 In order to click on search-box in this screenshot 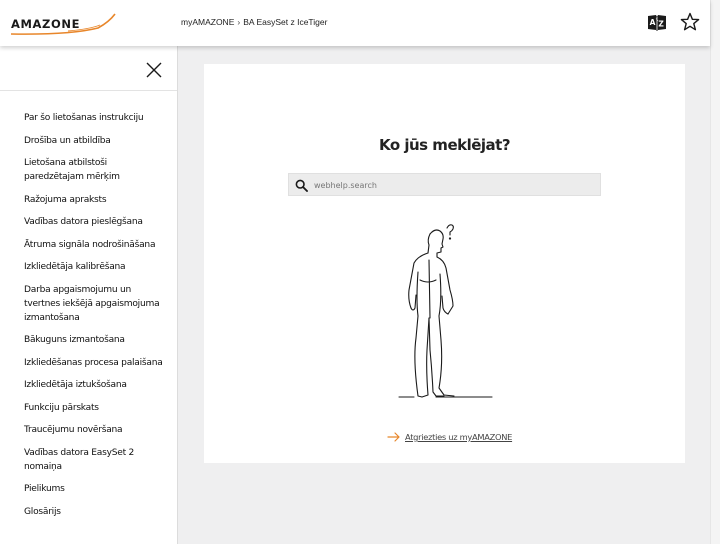, I will do `click(444, 184)`.